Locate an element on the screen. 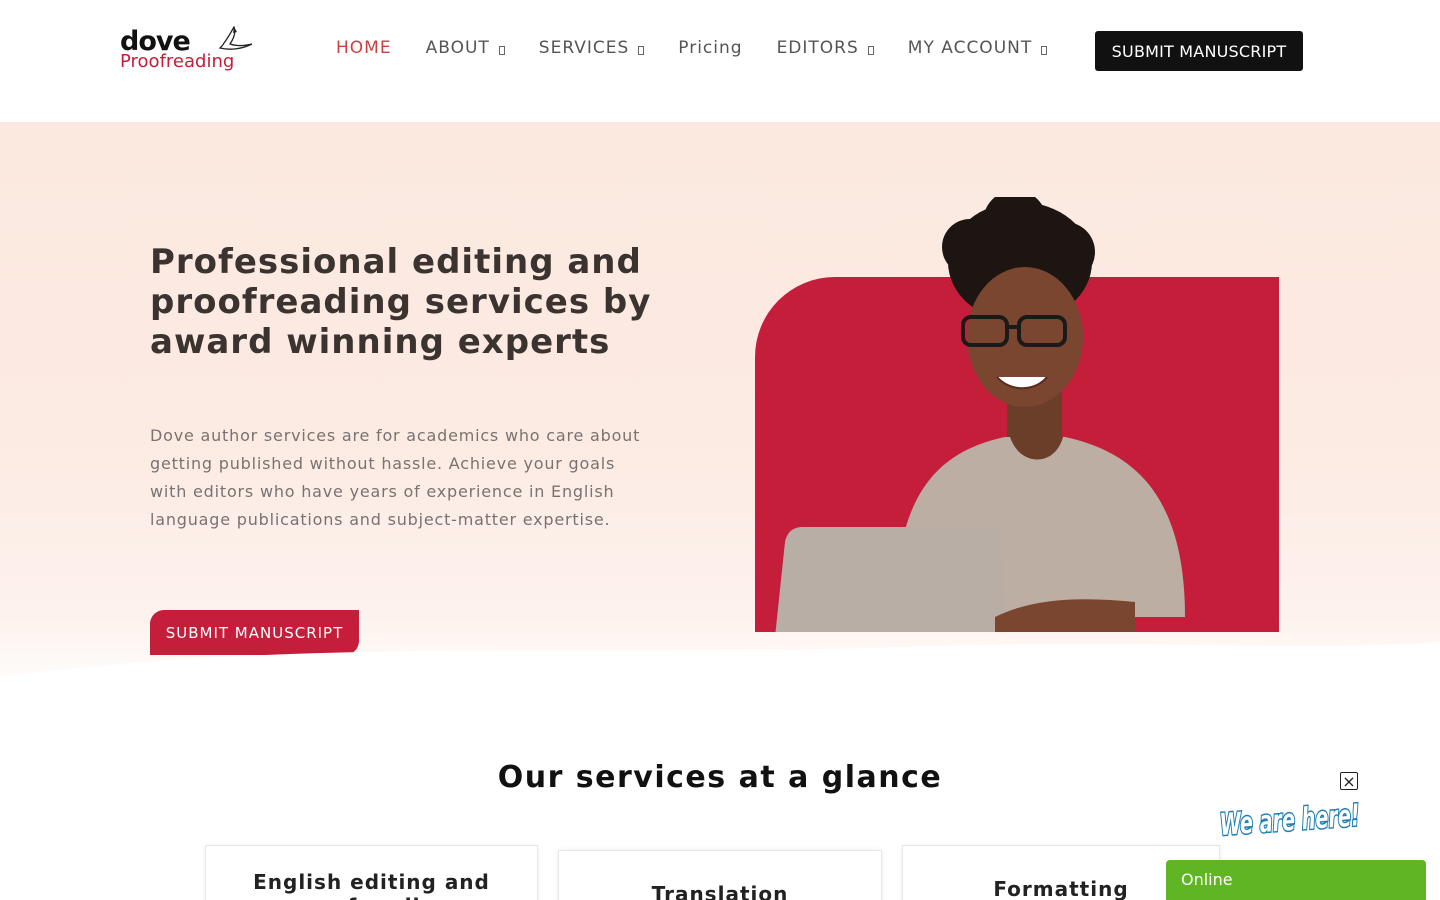 The width and height of the screenshot is (1440, 900). service-card-translation: Translation is located at coordinates (720, 875).